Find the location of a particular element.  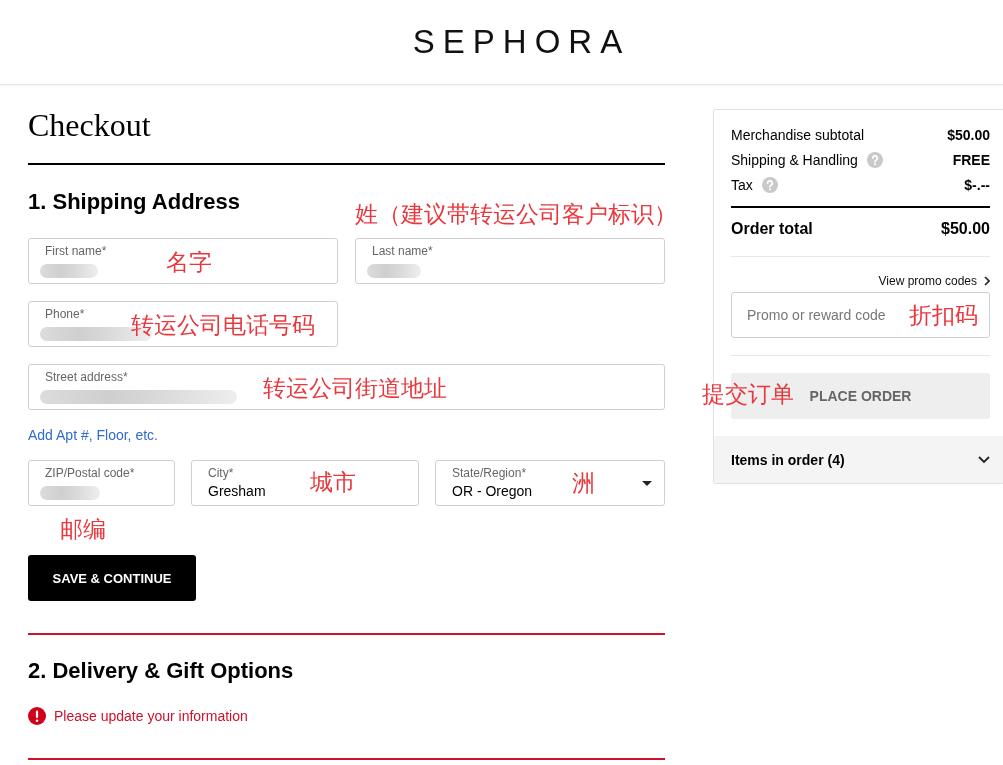

alert-icon is located at coordinates (37, 716).